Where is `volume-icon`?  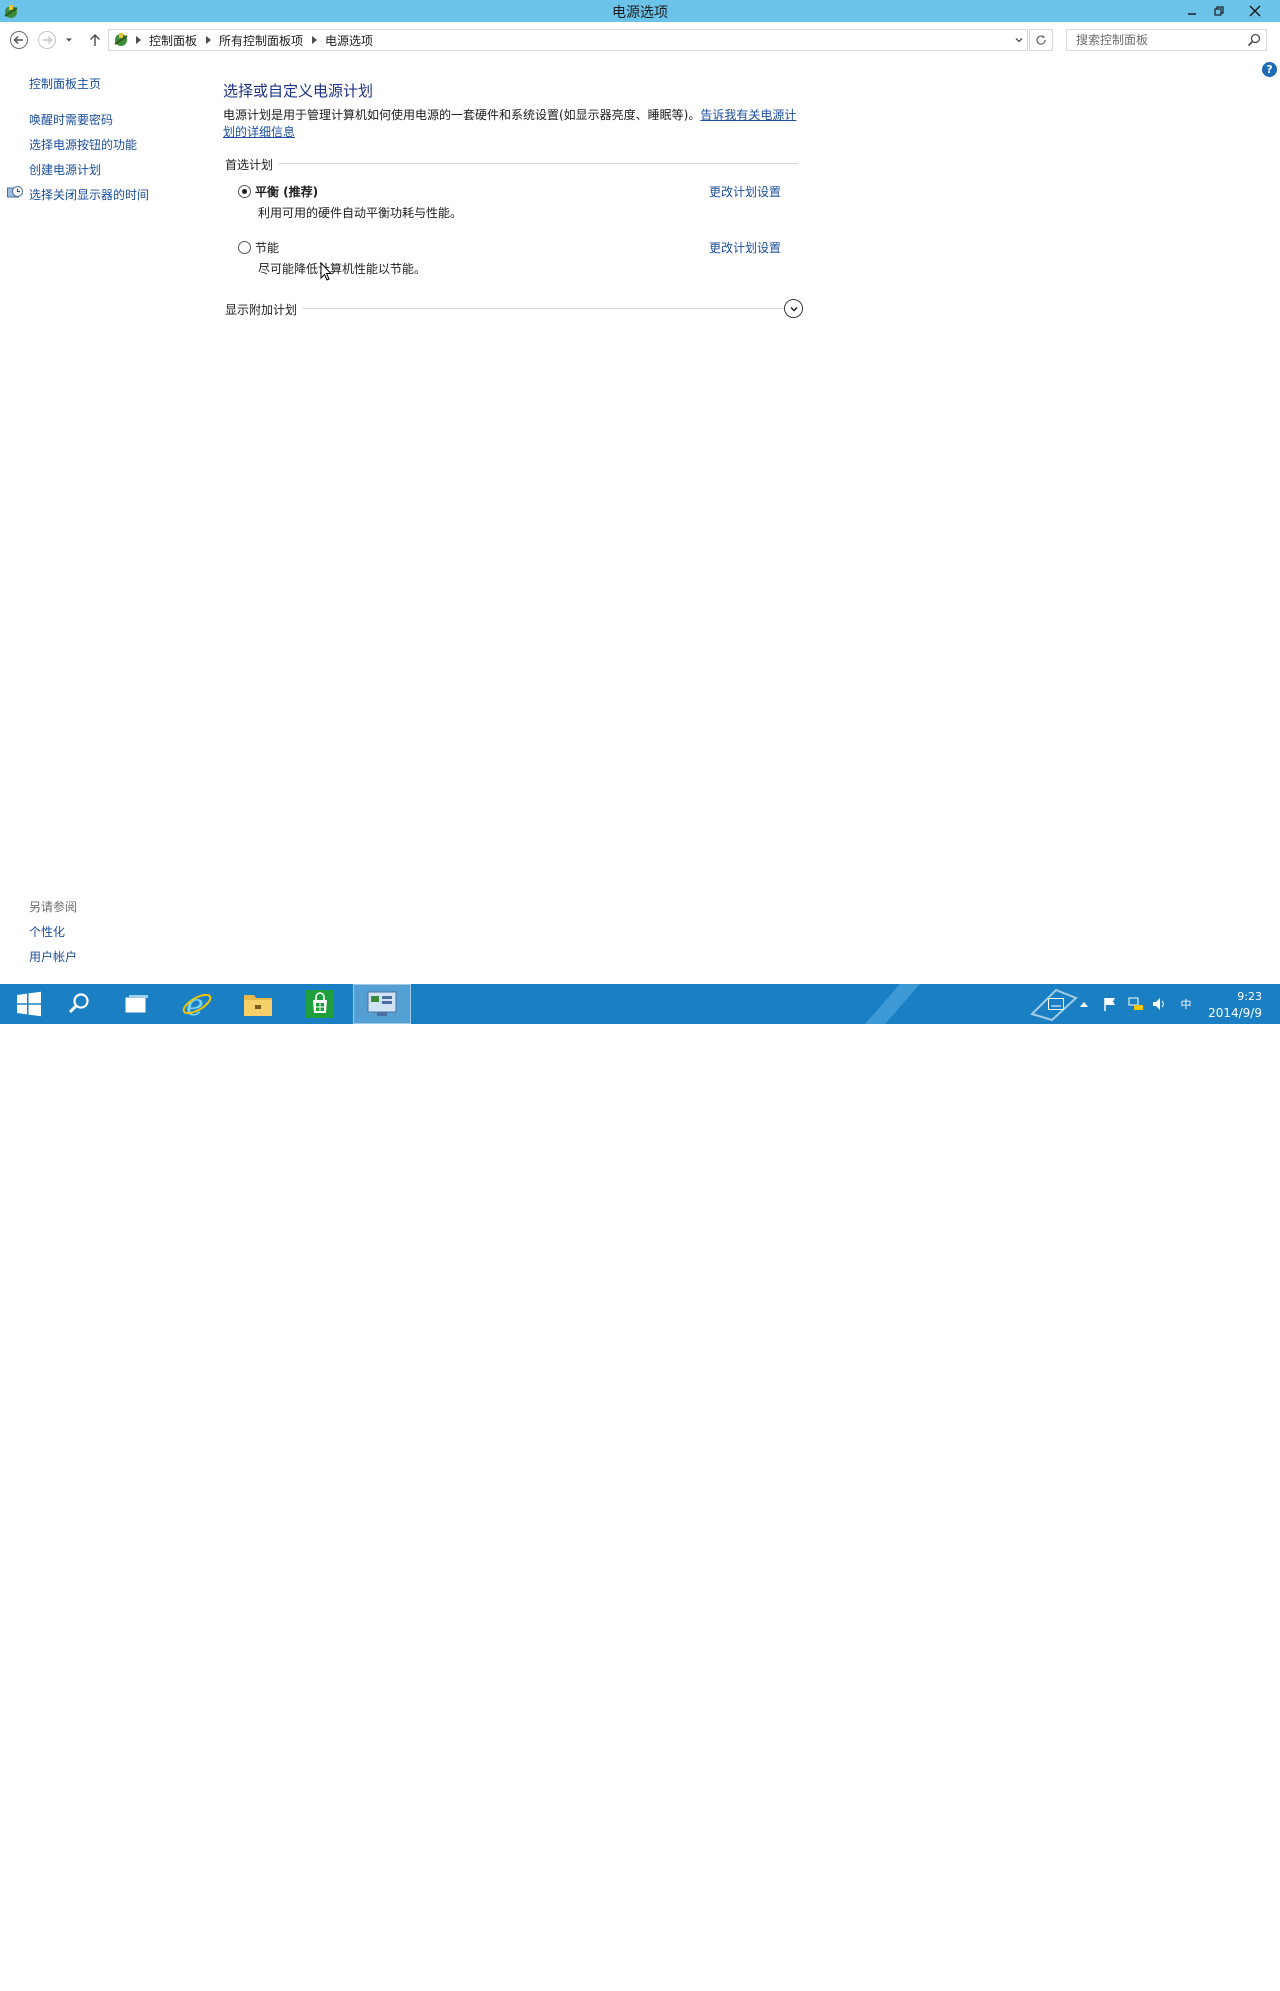 volume-icon is located at coordinates (1160, 1004).